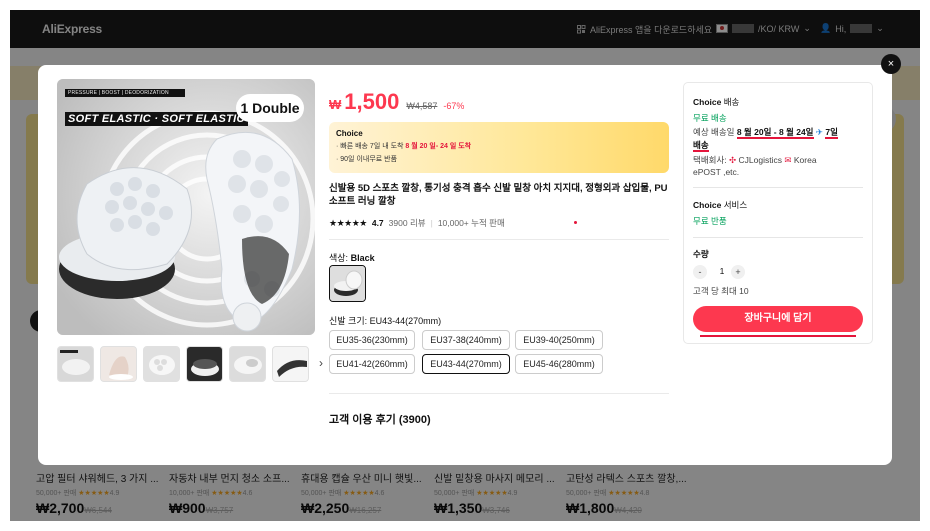  What do you see at coordinates (404, 146) in the screenshot?
I see `fast-delivery-line: · 빠른 배송 7일 내 도착 8 월 20 일- 24 일 도착` at bounding box center [404, 146].